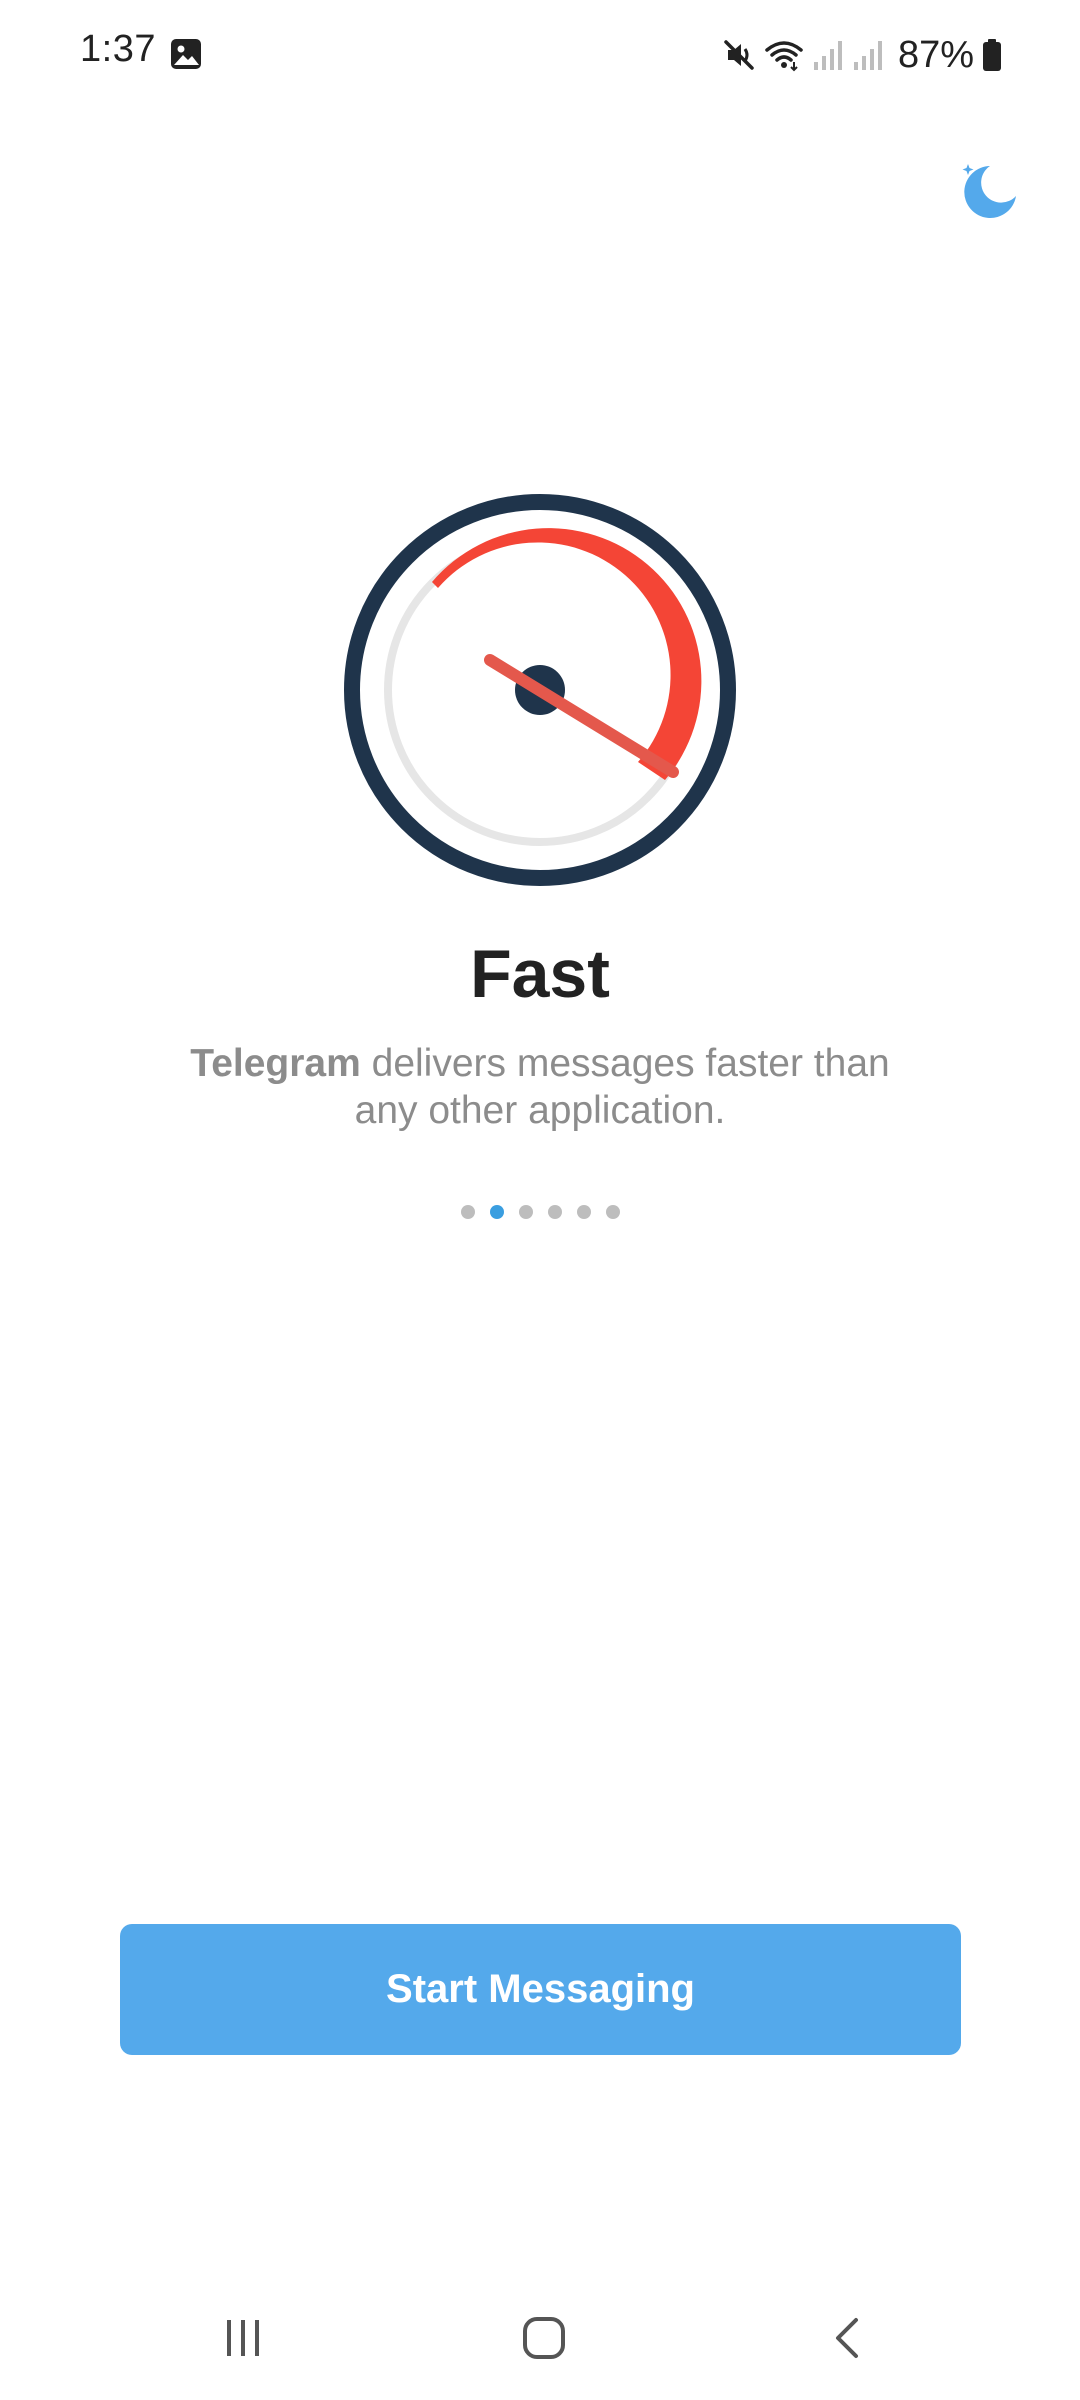 The height and width of the screenshot is (2400, 1080). I want to click on mute-icon, so click(739, 55).